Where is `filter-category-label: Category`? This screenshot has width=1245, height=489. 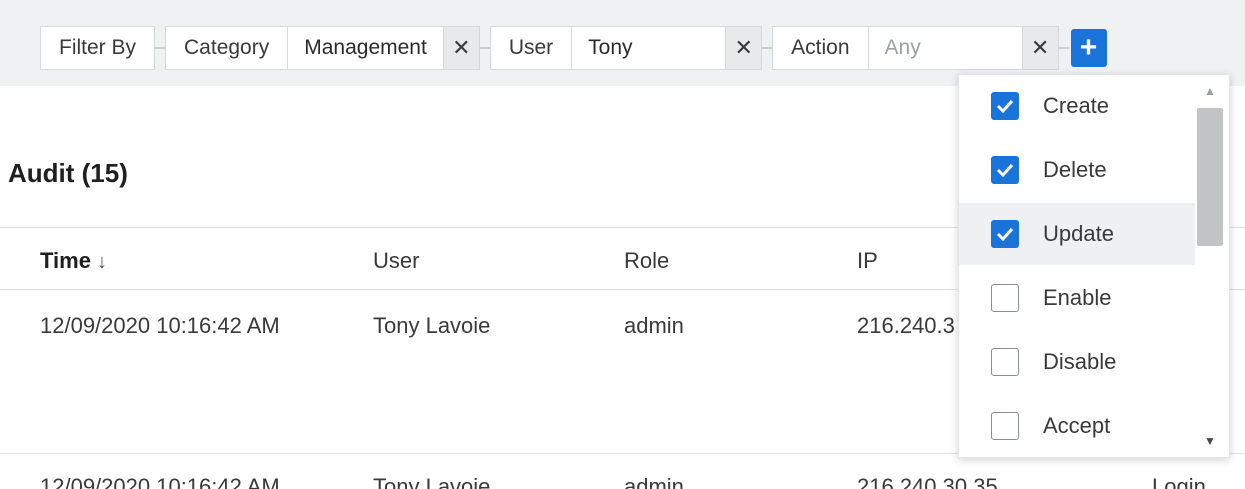
filter-category-label: Category is located at coordinates (227, 48).